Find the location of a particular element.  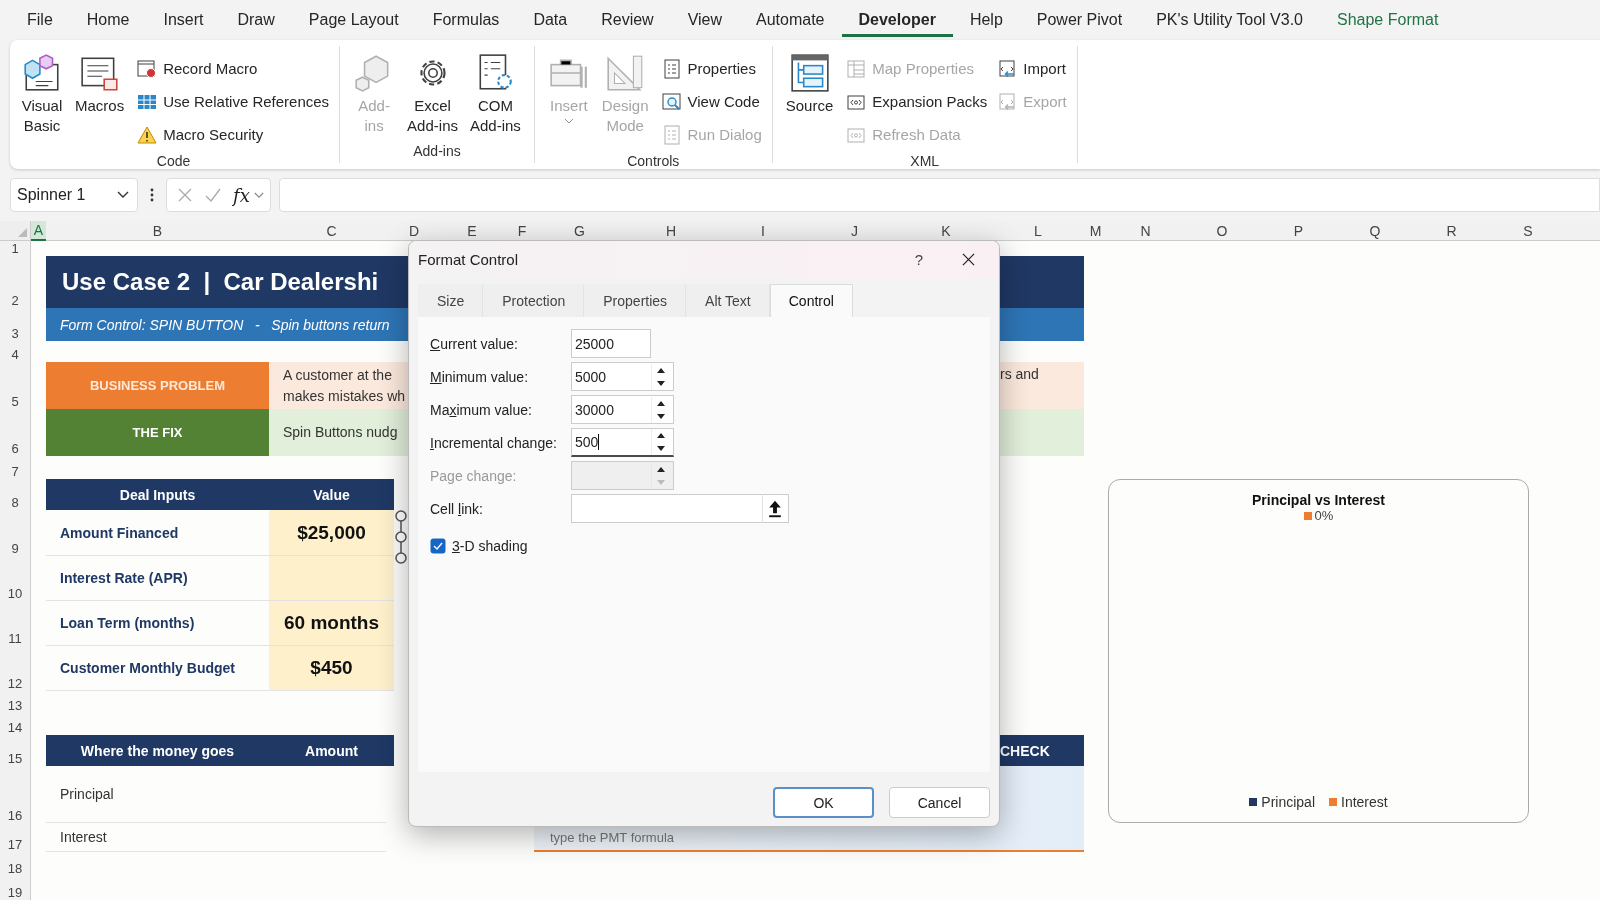

column-header: D is located at coordinates (414, 231).